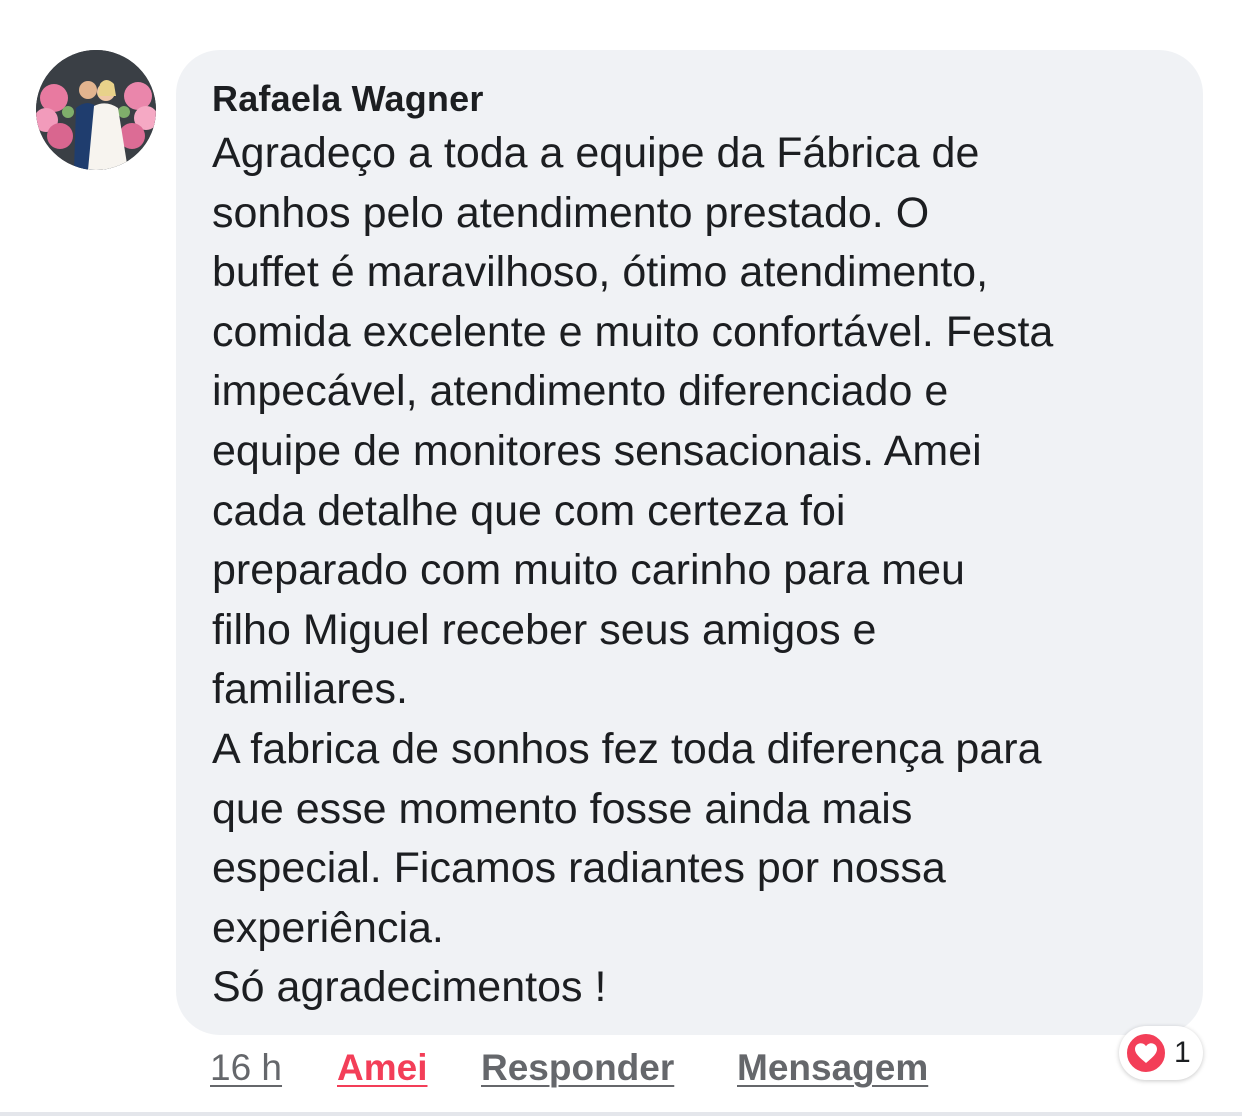  I want to click on reply-button: Responder, so click(577, 1068).